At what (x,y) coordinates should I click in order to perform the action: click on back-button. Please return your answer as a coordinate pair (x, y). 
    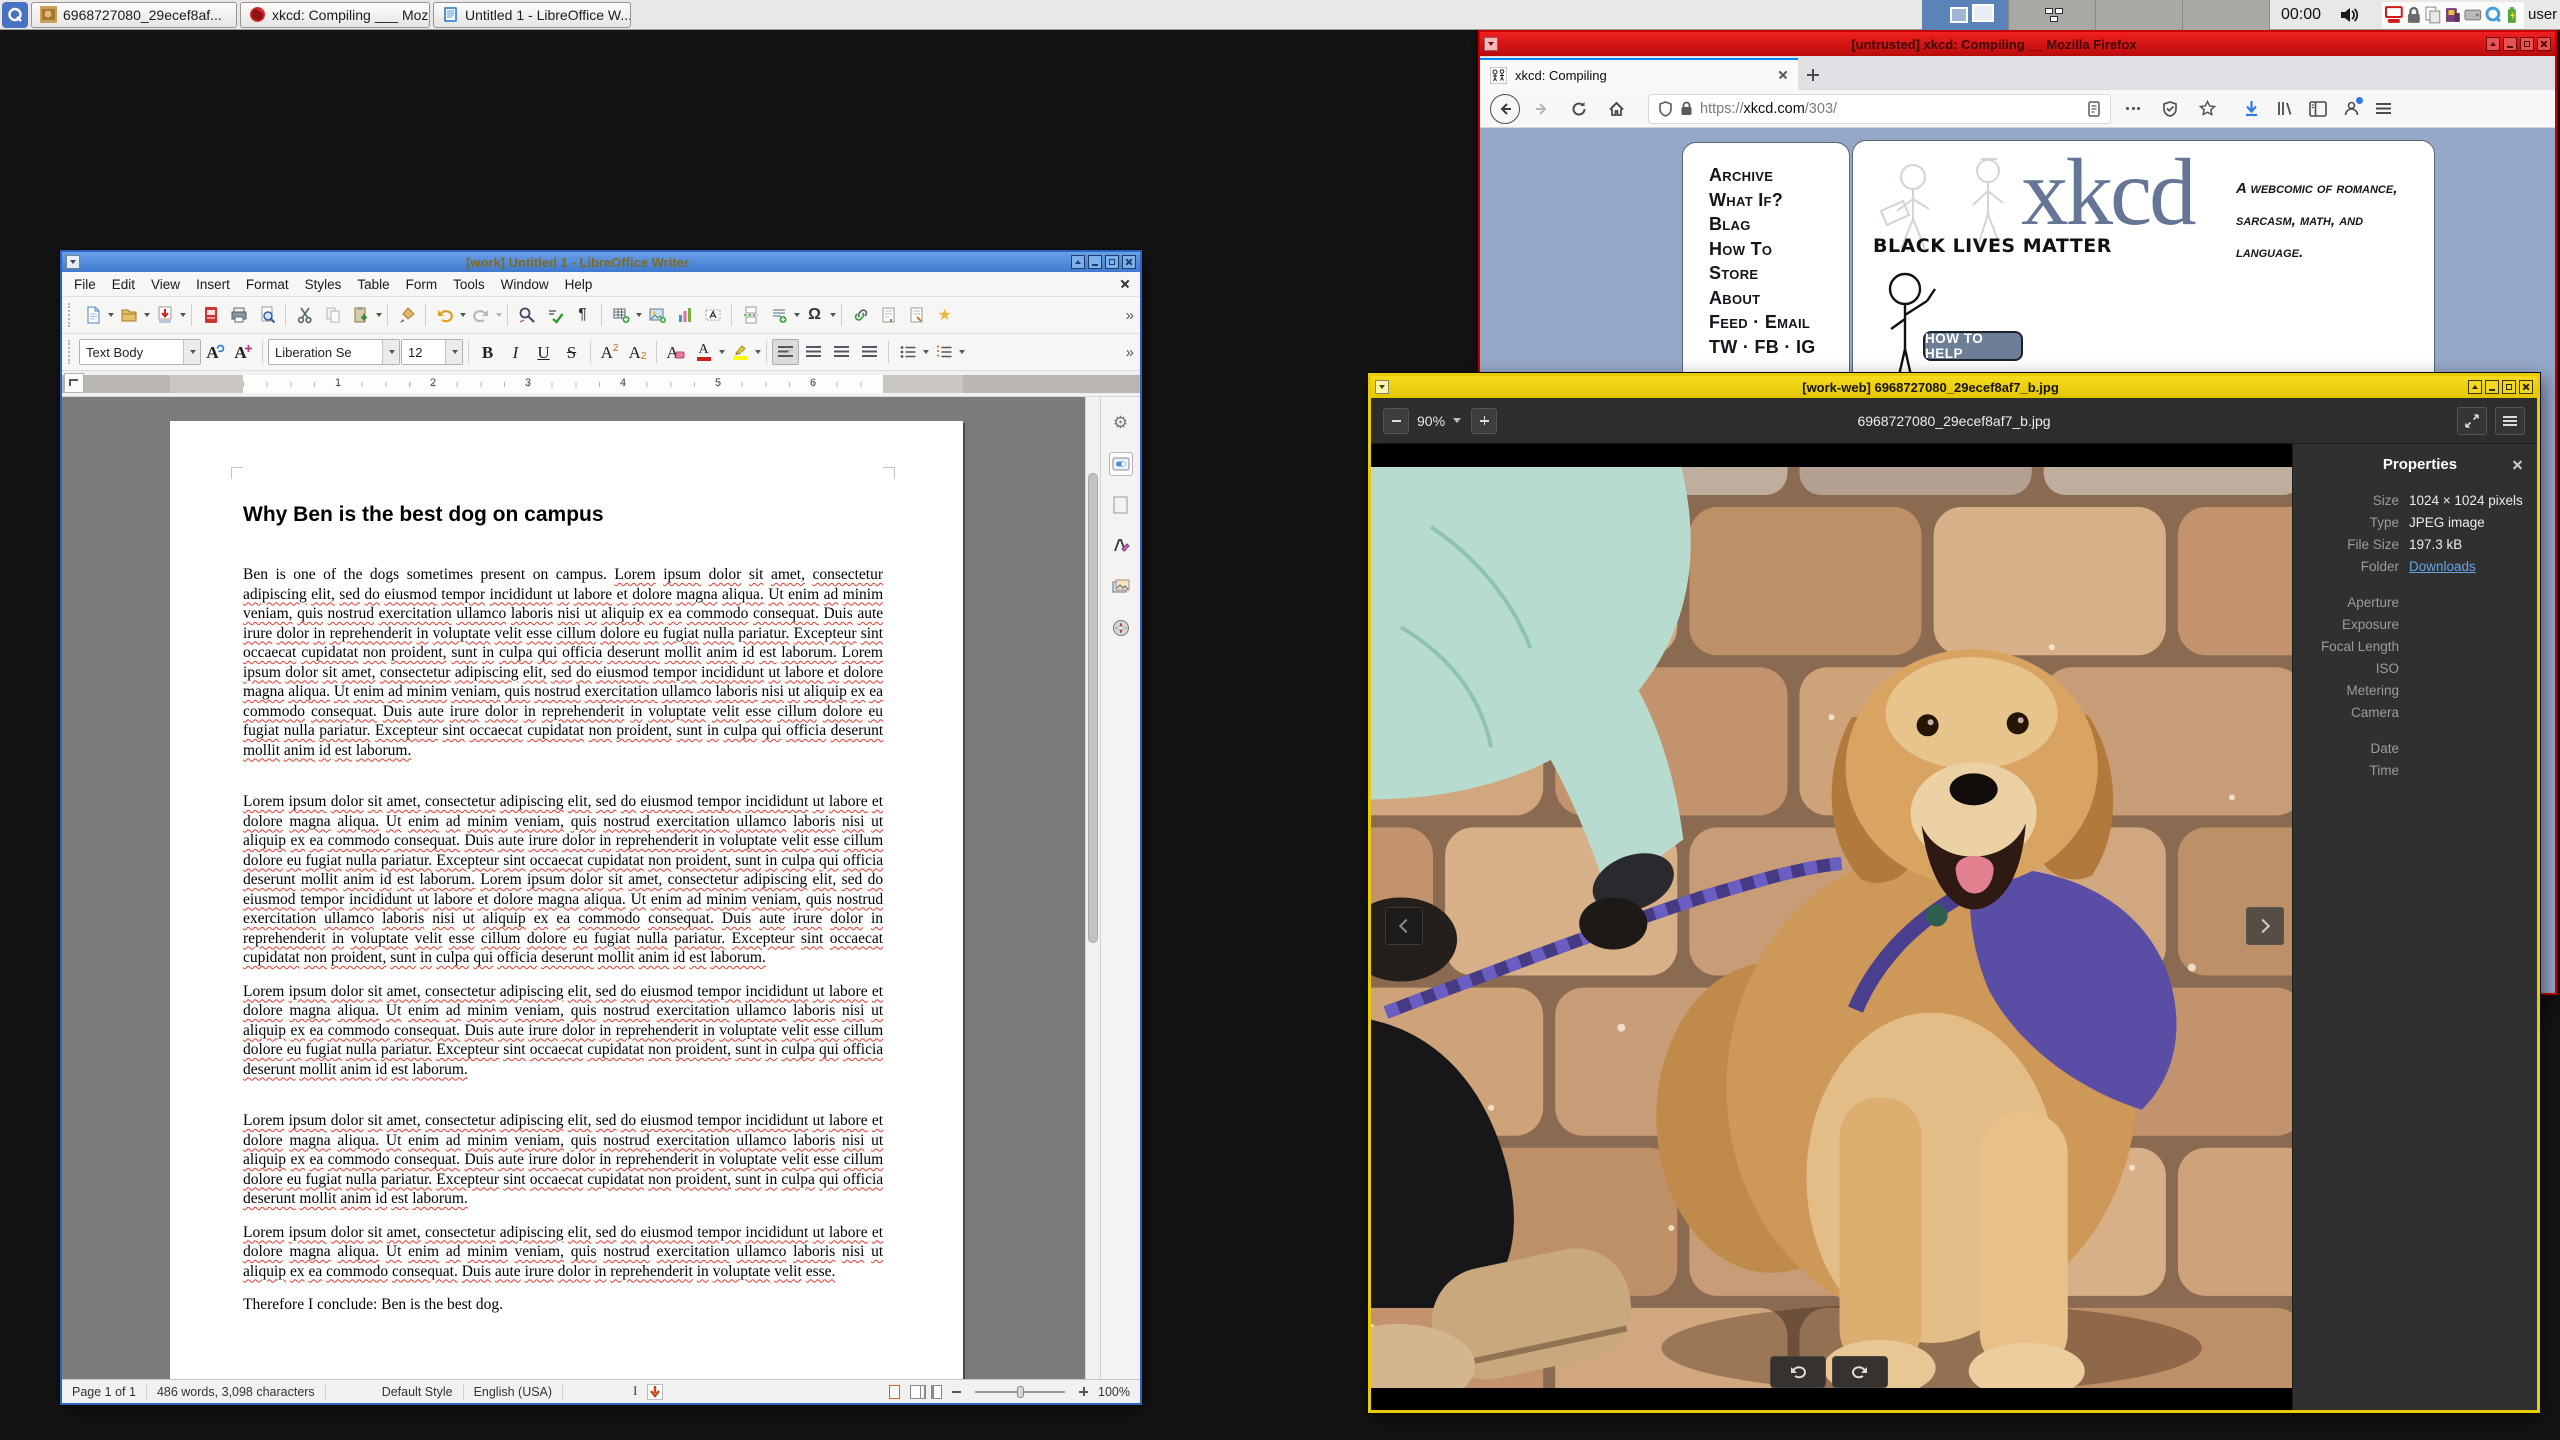
    Looking at the image, I should click on (1505, 108).